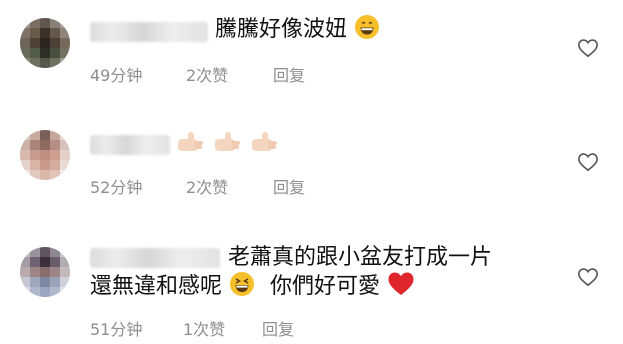 Image resolution: width=623 pixels, height=344 pixels. What do you see at coordinates (116, 329) in the screenshot?
I see `timestamp: 51分钟` at bounding box center [116, 329].